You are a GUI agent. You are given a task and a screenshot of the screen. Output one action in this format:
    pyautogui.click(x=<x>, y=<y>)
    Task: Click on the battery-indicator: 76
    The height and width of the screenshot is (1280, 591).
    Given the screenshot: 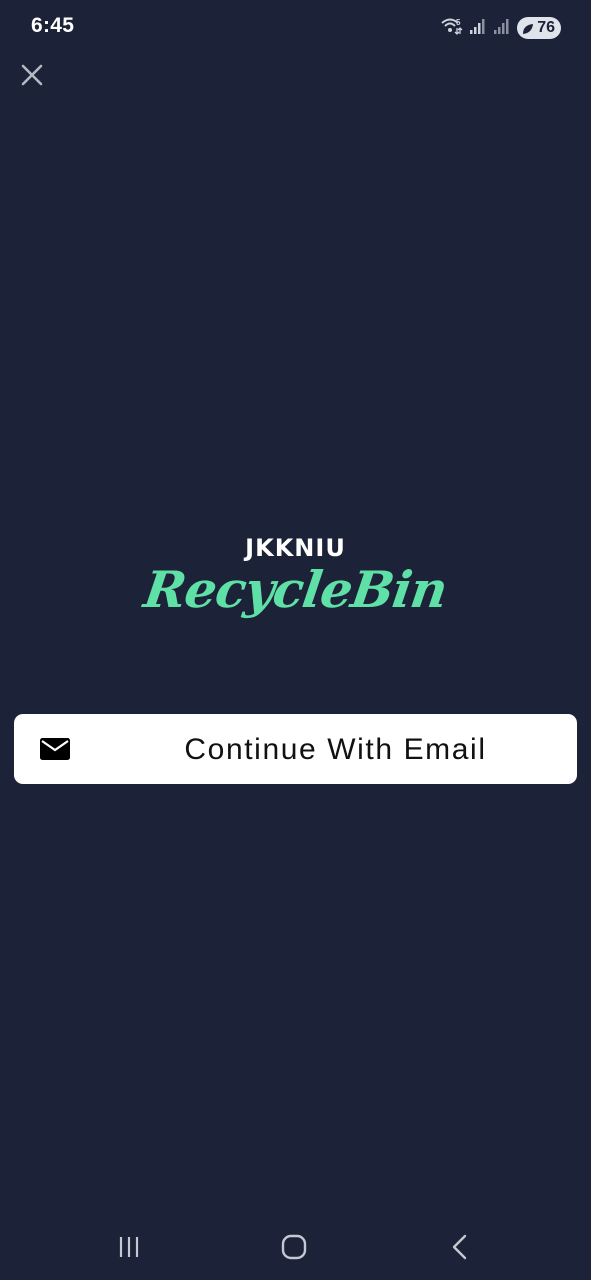 What is the action you would take?
    pyautogui.click(x=539, y=28)
    